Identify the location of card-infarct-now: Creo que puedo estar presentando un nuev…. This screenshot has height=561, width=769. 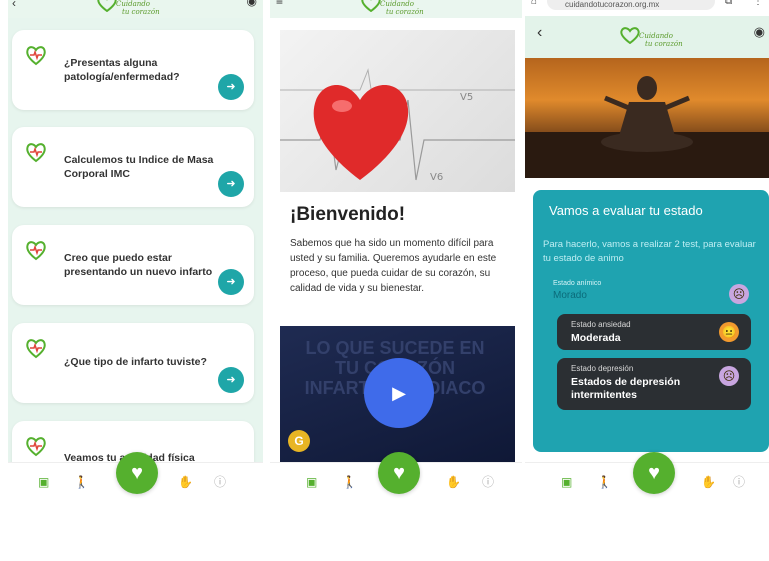
(133, 265).